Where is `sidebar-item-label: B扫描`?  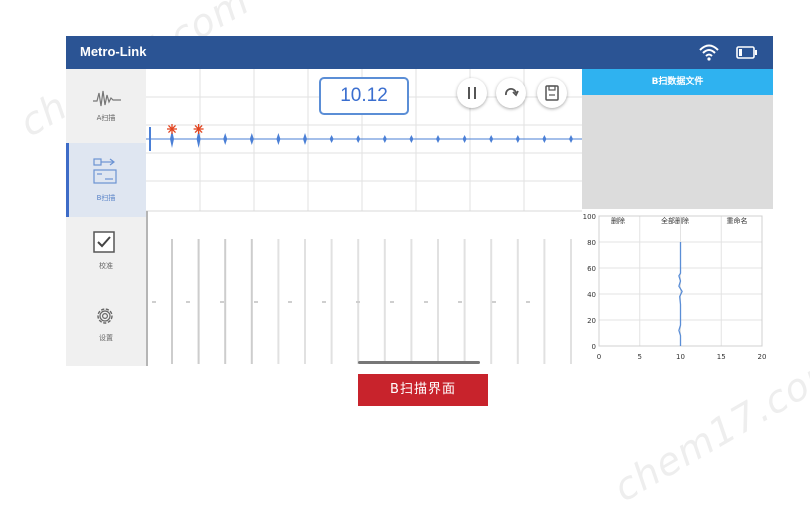
sidebar-item-label: B扫描 is located at coordinates (106, 198).